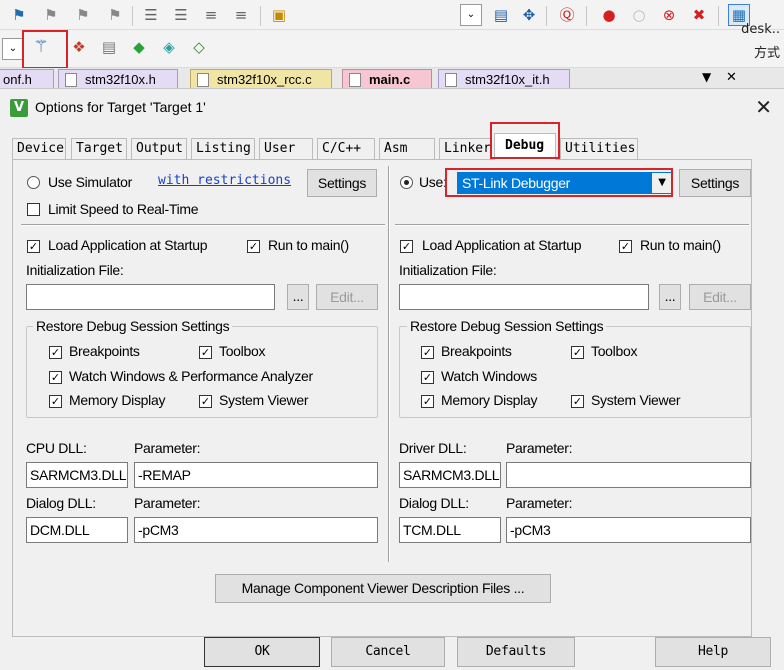 This screenshot has width=784, height=670. I want to click on with-restrictions-link: with restrictions, so click(224, 180).